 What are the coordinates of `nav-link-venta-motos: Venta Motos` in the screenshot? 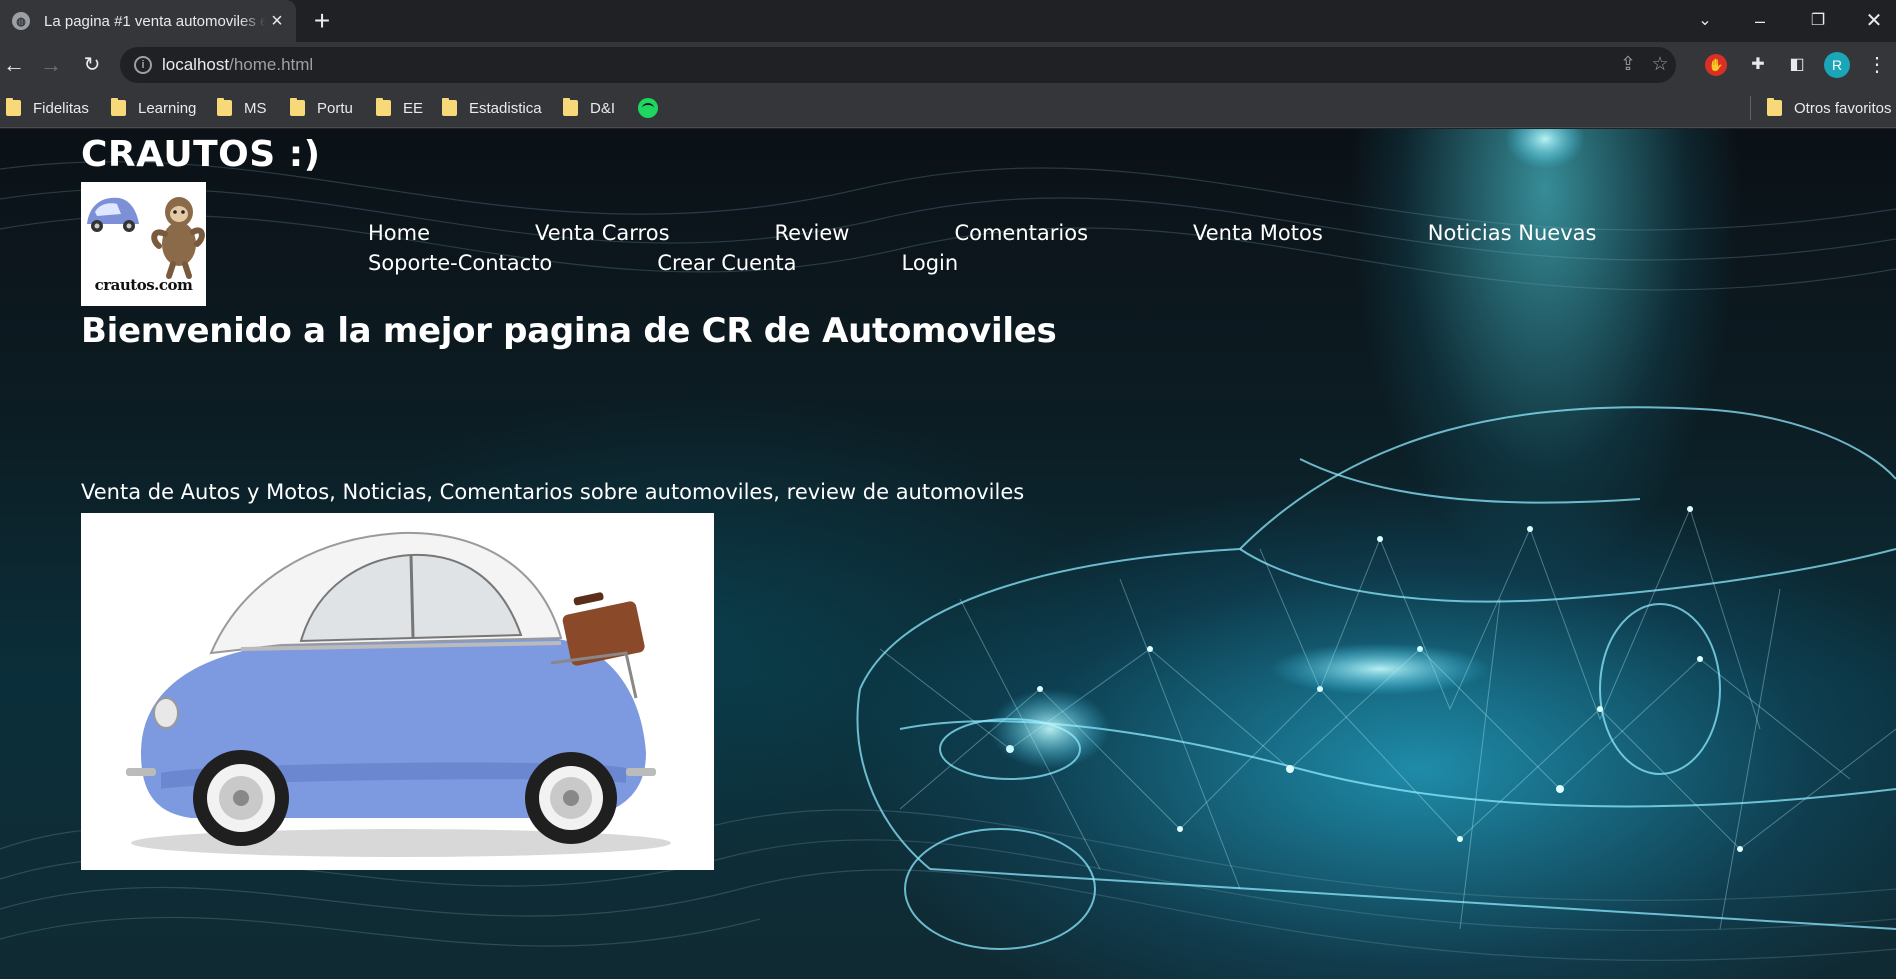 It's located at (1258, 233).